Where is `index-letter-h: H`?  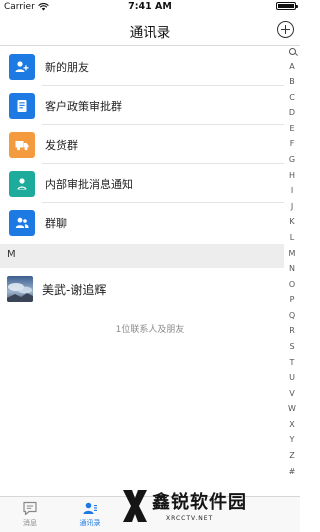 index-letter-h: H is located at coordinates (292, 175).